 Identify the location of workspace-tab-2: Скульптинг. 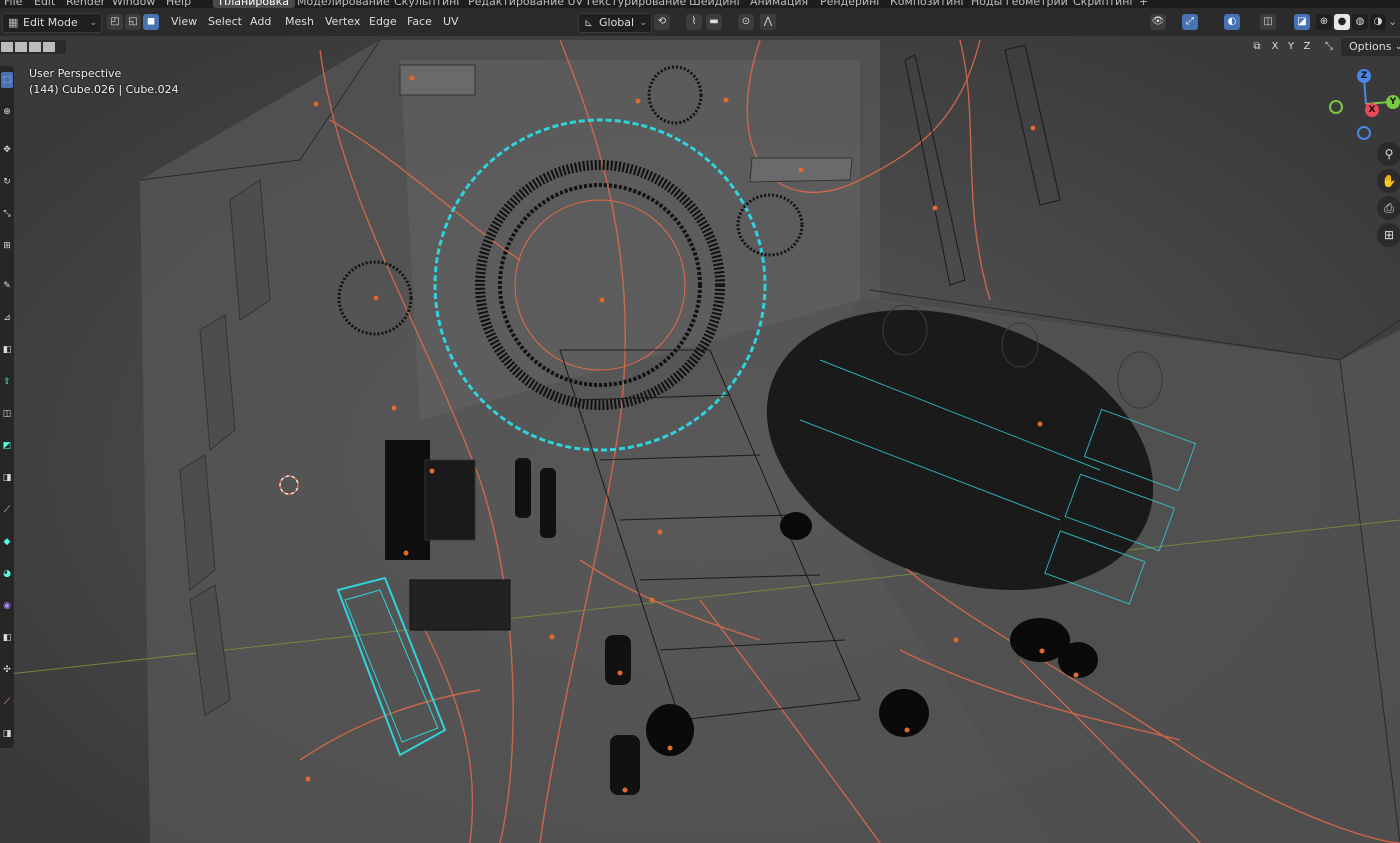
(428, 4).